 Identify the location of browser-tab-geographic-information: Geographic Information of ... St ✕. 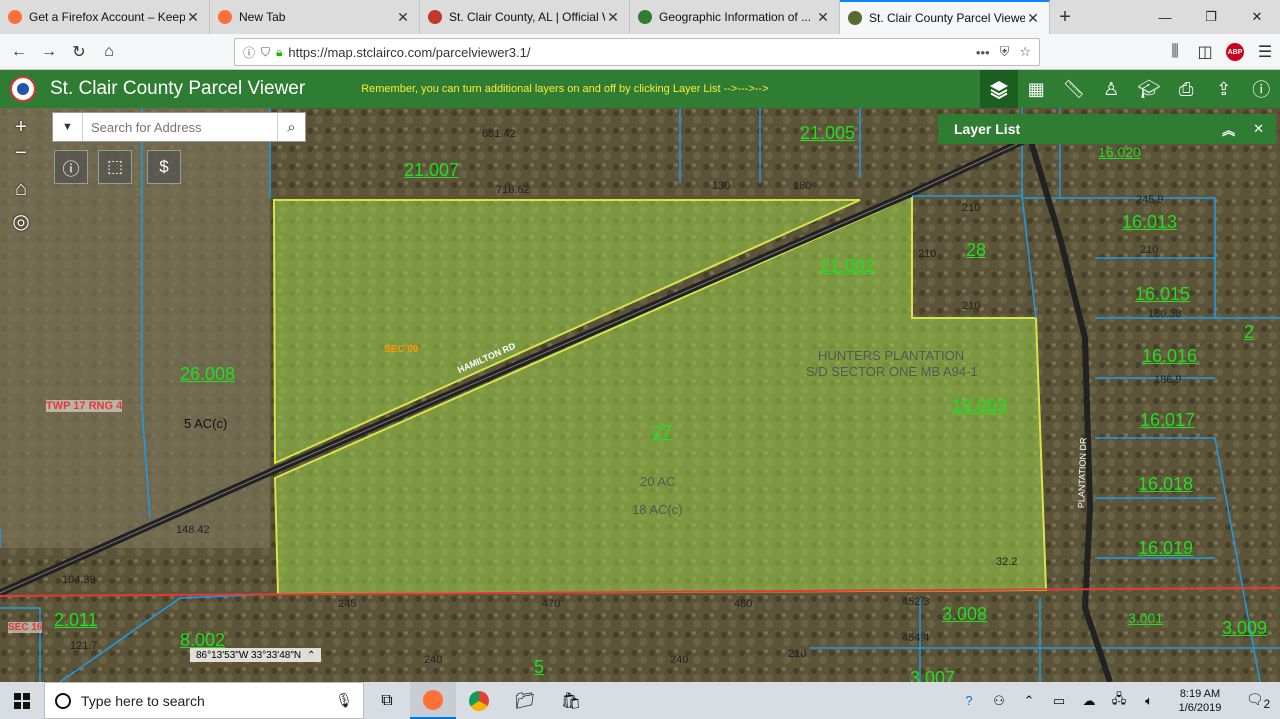
(735, 17).